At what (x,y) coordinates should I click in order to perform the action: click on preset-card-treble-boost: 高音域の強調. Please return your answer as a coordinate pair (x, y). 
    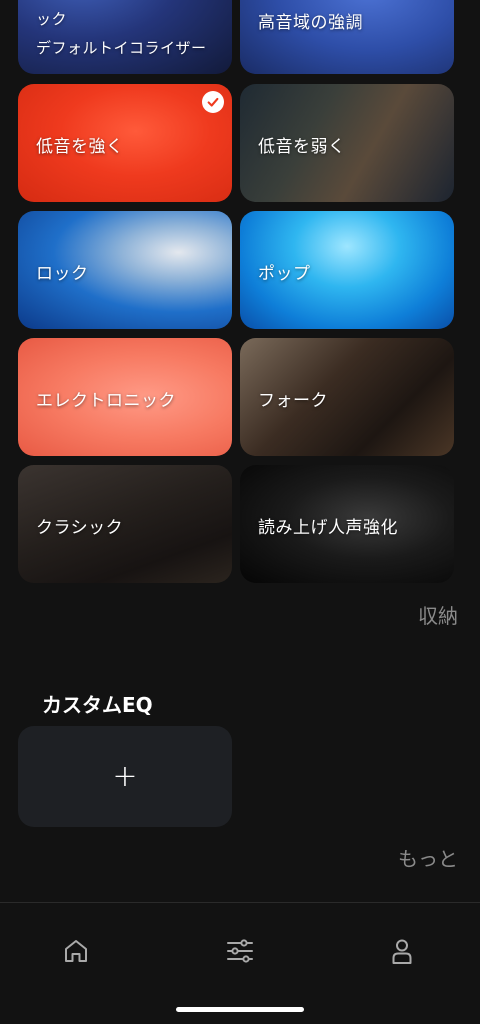
    Looking at the image, I should click on (347, 37).